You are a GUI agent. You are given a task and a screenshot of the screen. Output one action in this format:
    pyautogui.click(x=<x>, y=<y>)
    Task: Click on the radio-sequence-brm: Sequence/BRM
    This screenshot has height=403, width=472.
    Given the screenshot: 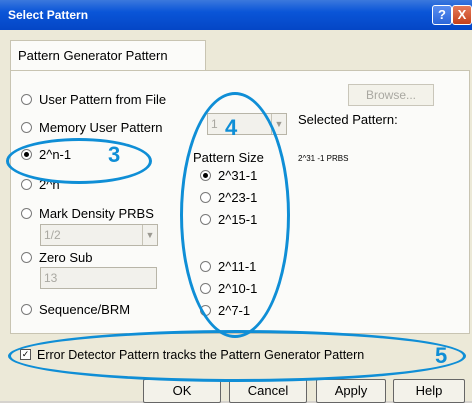 What is the action you would take?
    pyautogui.click(x=75, y=309)
    